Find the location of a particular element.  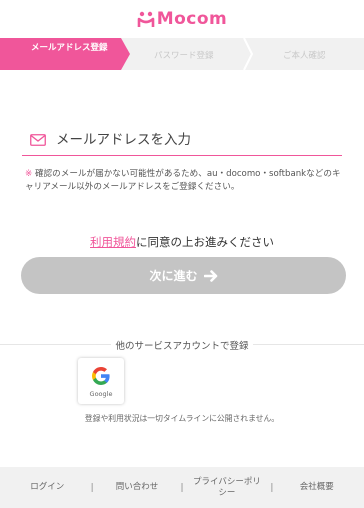

email-field is located at coordinates (182, 140).